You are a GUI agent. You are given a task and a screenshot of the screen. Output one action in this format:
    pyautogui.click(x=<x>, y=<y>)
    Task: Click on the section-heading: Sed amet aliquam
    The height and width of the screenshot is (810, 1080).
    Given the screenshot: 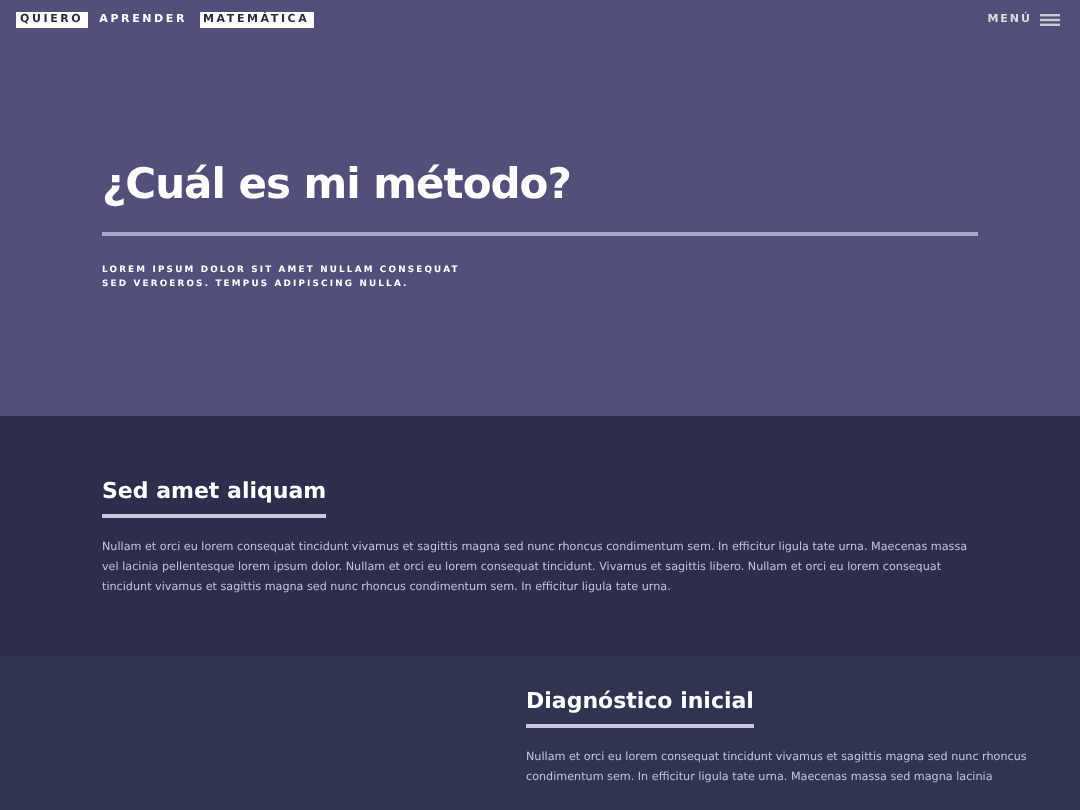 What is the action you would take?
    pyautogui.click(x=214, y=498)
    